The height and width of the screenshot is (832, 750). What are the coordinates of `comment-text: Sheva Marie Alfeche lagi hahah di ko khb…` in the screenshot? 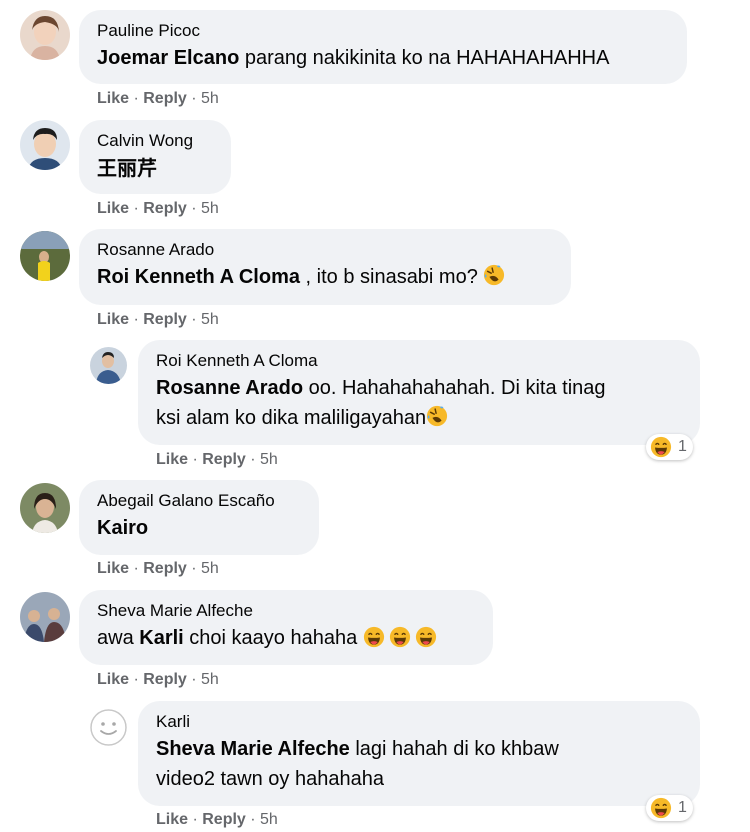 It's located at (420, 764).